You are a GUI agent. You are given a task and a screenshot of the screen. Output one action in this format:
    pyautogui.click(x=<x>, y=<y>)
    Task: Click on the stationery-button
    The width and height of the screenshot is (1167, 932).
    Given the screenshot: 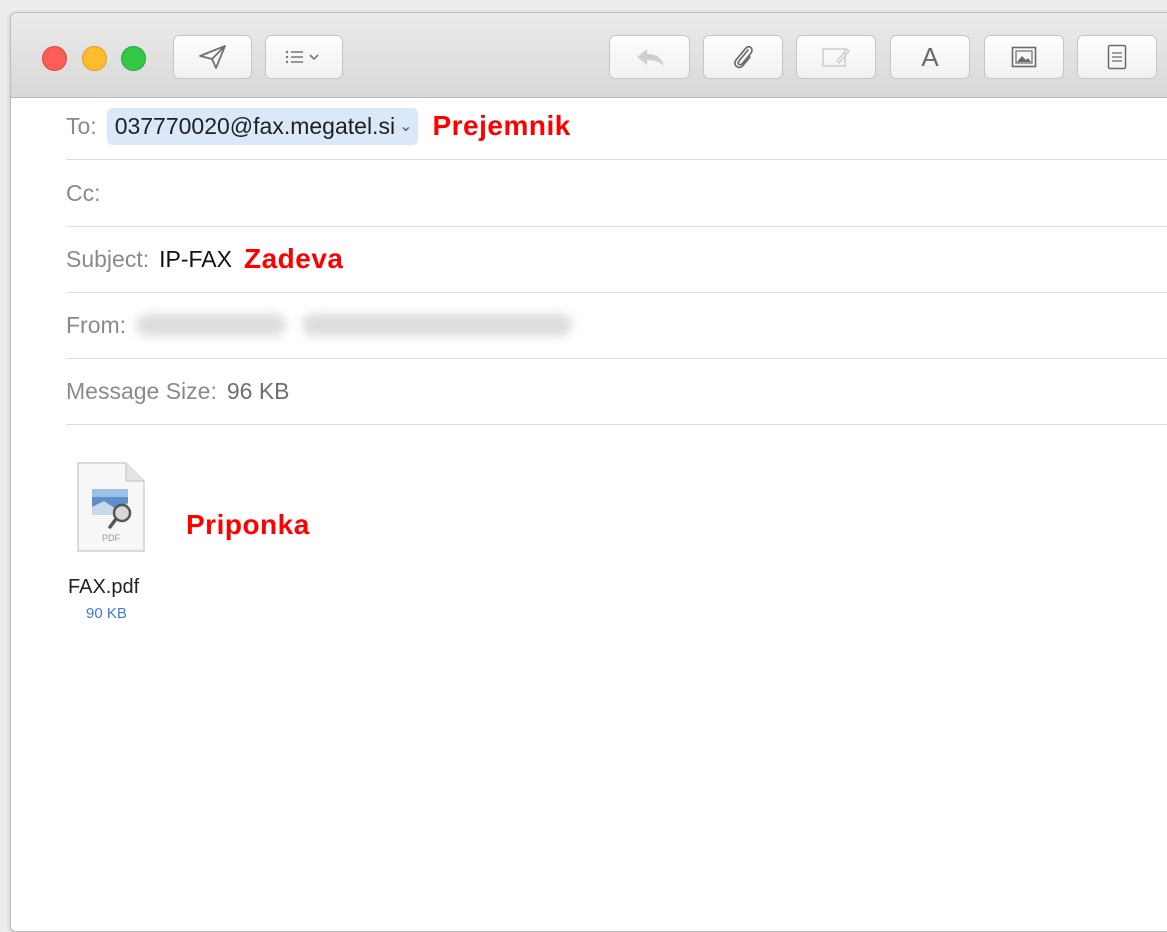 What is the action you would take?
    pyautogui.click(x=1117, y=57)
    